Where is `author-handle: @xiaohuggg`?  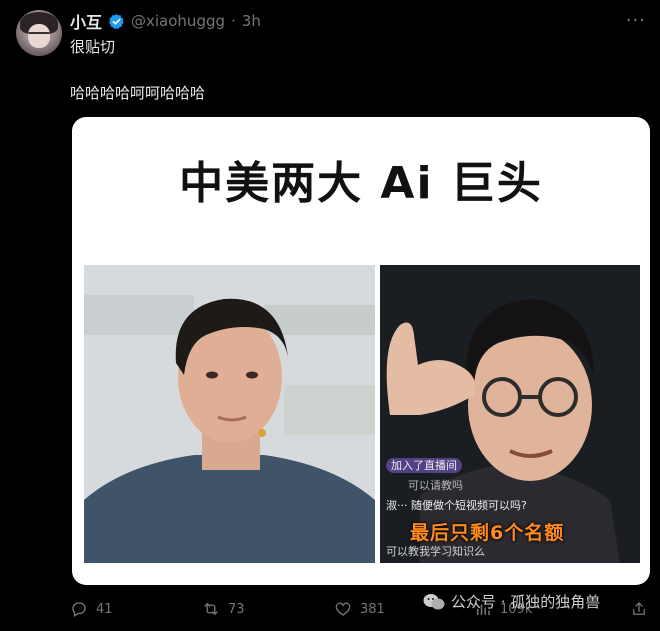
author-handle: @xiaohuggg is located at coordinates (178, 21).